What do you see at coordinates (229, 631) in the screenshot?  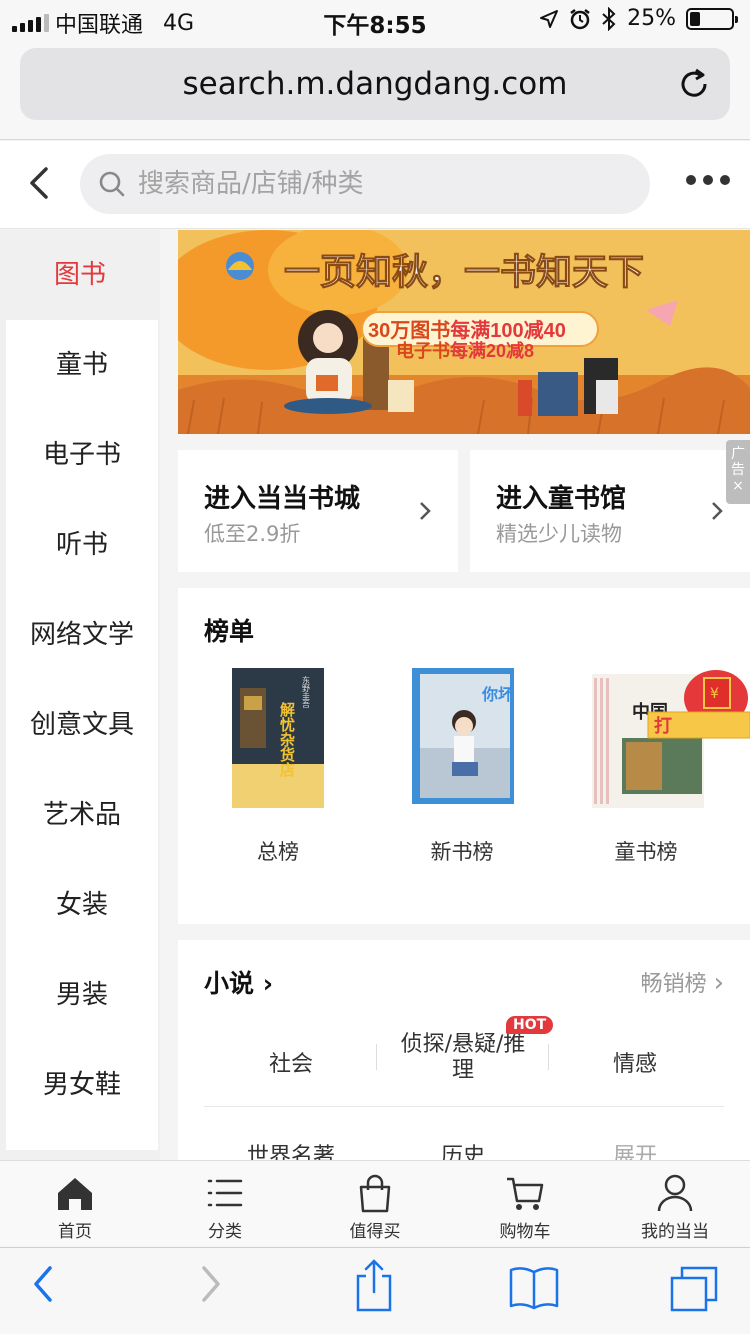 I see `rankings-title: 榜单` at bounding box center [229, 631].